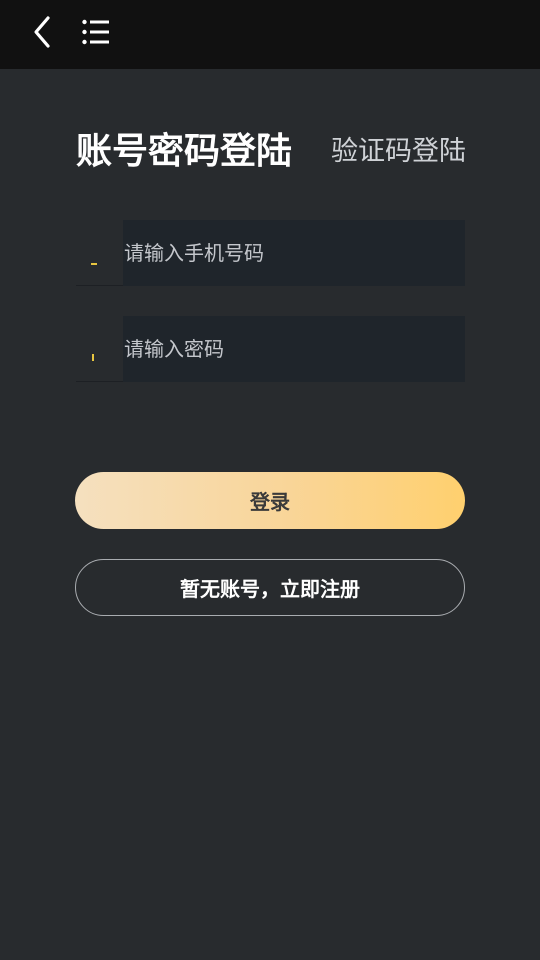 Image resolution: width=540 pixels, height=960 pixels. What do you see at coordinates (184, 152) in the screenshot?
I see `tab-password-login: 账号密码登陆` at bounding box center [184, 152].